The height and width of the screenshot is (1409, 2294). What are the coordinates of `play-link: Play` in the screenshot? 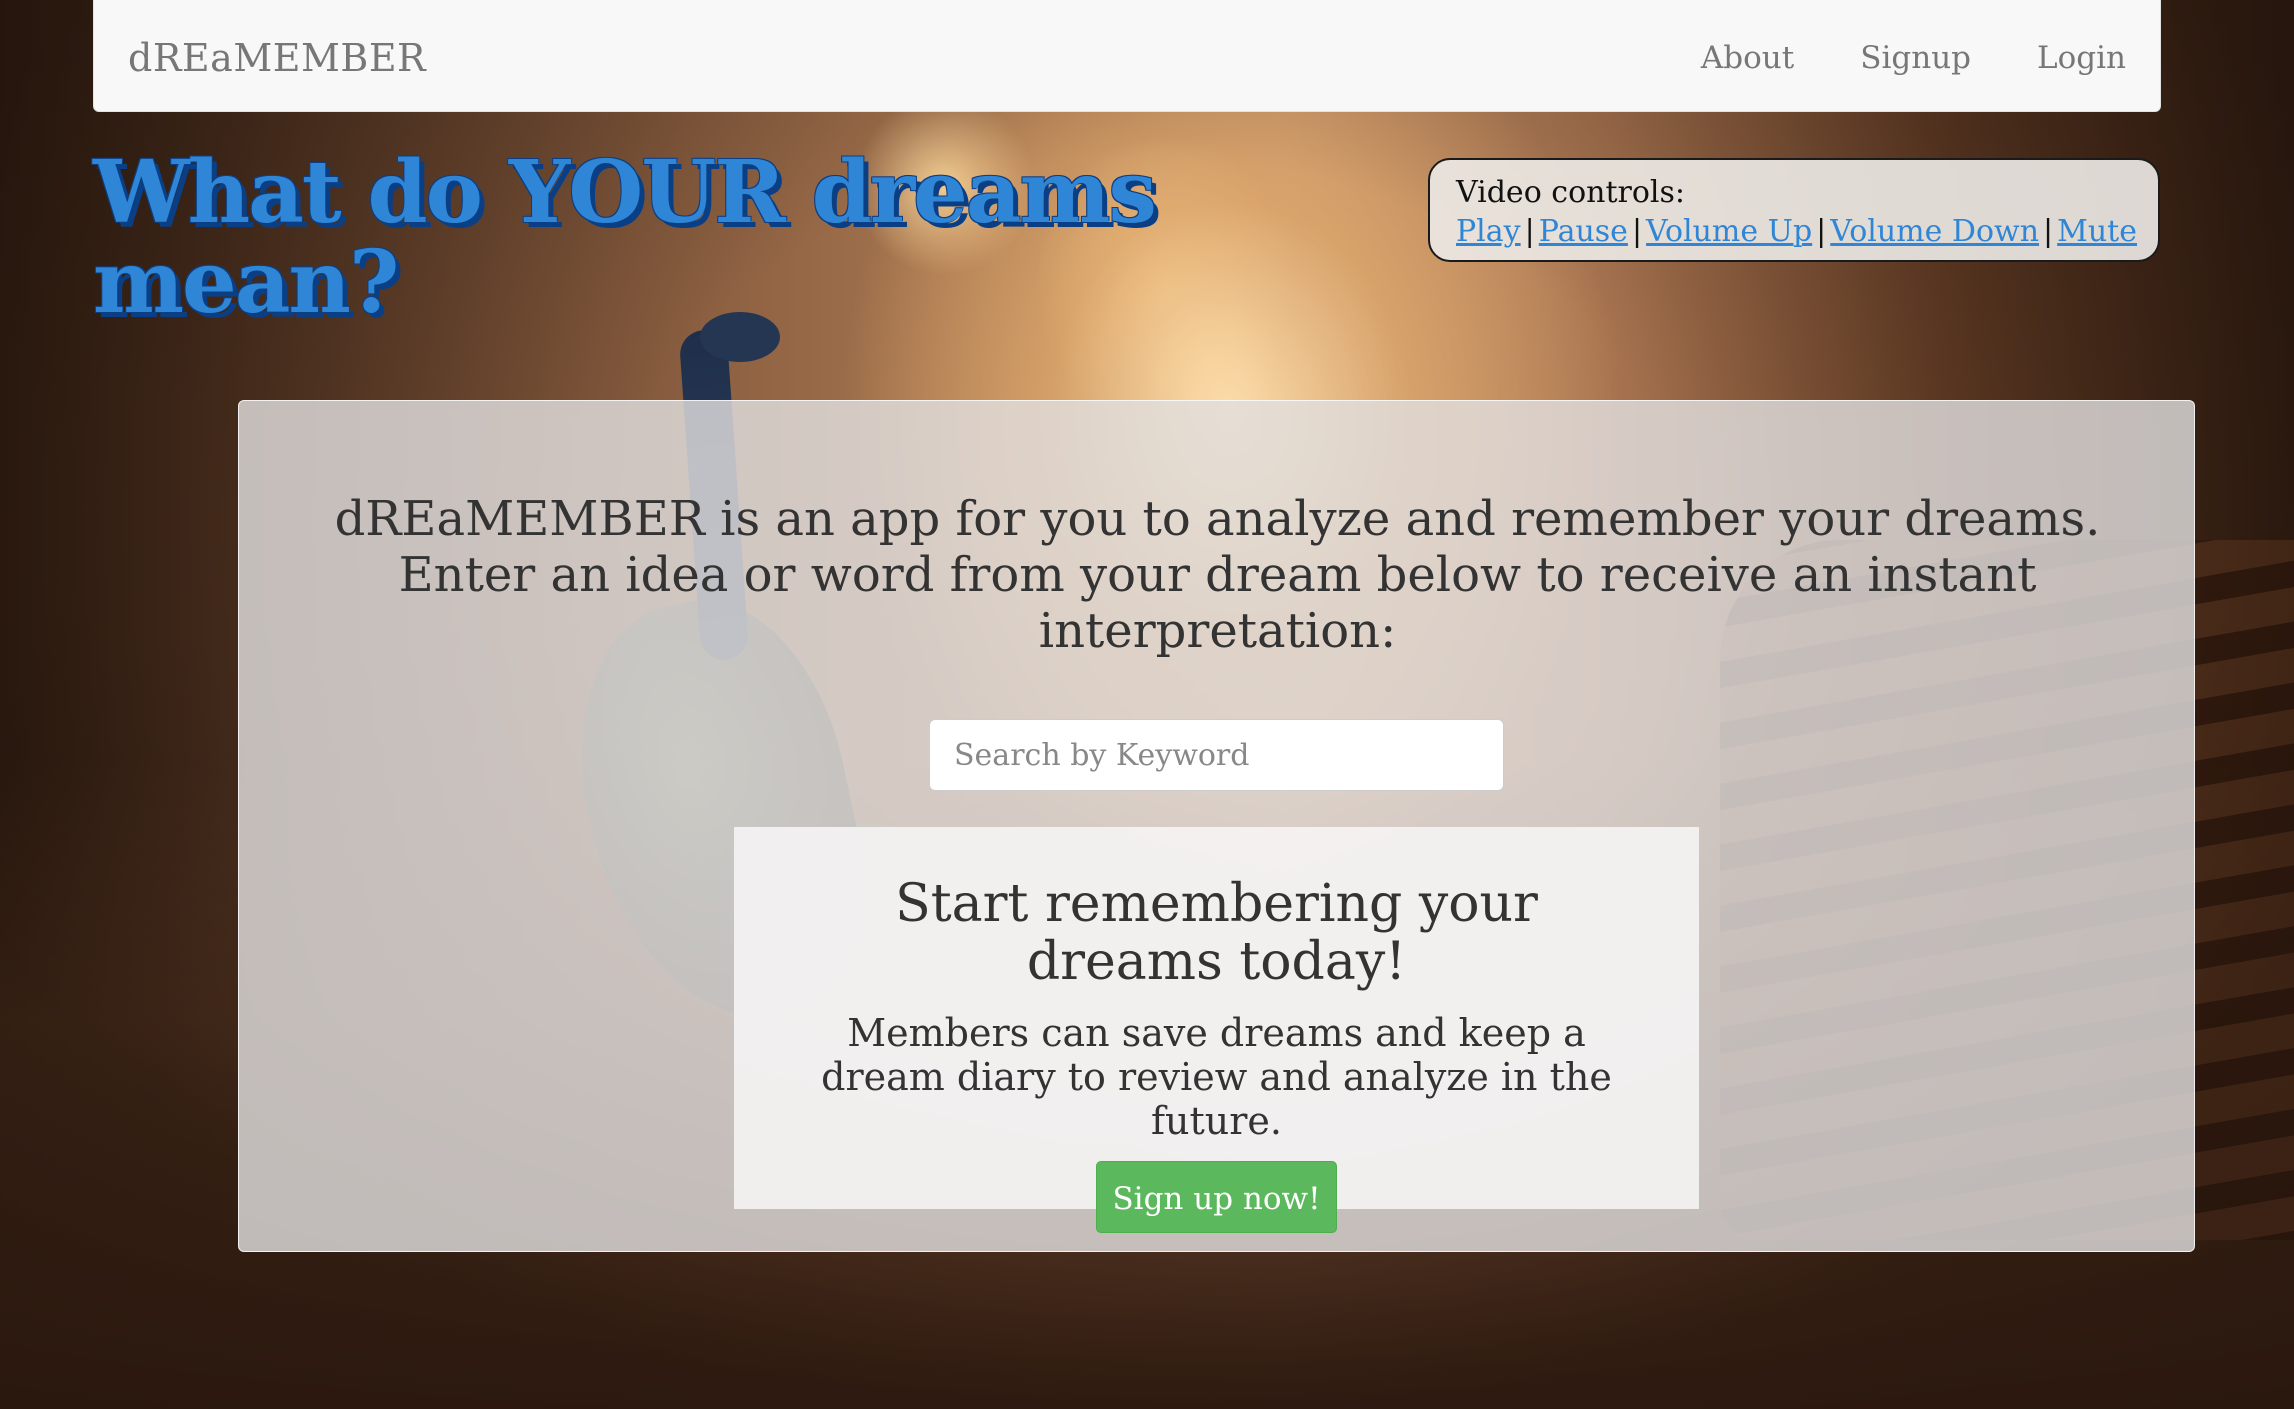 It's located at (1488, 231).